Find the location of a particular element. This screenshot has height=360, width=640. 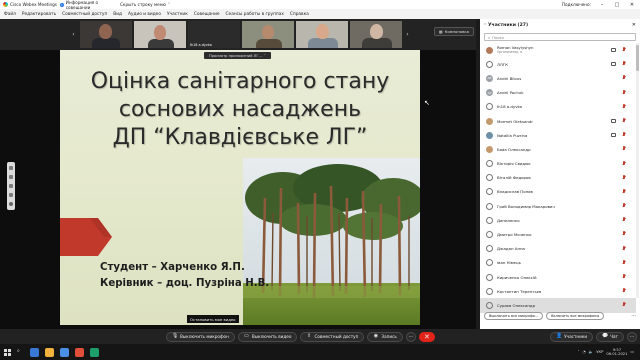

video-tile: Ih18 a.dyvko is located at coordinates (214, 34).